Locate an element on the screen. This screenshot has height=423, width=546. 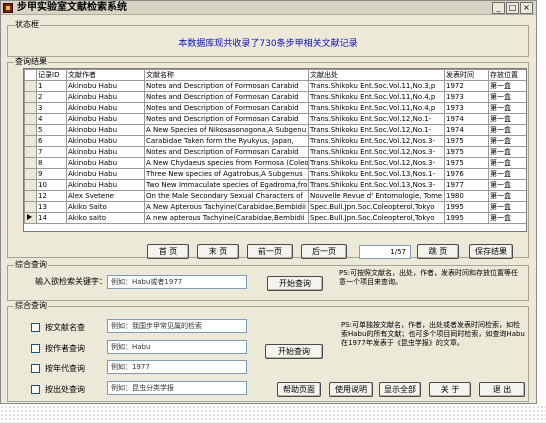
table-cell: 1 is located at coordinates (51, 86).